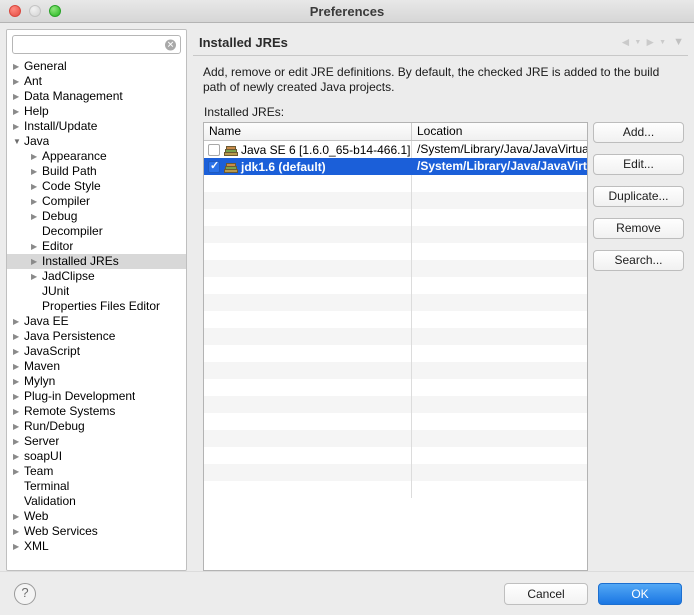 The width and height of the screenshot is (694, 615). I want to click on sidebar-item-build-path: ▶ Build Path, so click(96, 171).